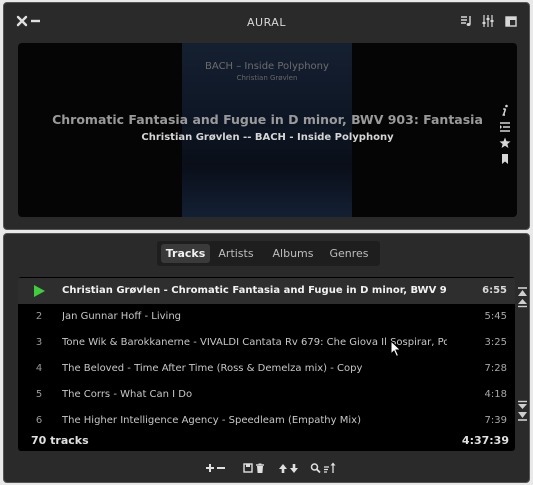 This screenshot has width=533, height=485. What do you see at coordinates (39, 420) in the screenshot?
I see `track-number: 6` at bounding box center [39, 420].